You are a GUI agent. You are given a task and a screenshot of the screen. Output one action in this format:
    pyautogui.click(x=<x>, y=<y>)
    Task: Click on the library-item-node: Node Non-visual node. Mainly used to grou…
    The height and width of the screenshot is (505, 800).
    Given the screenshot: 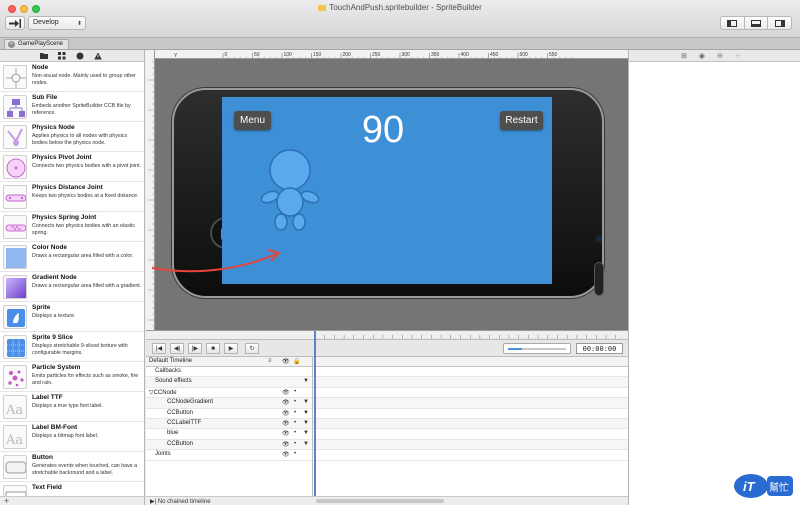 What is the action you would take?
    pyautogui.click(x=72, y=77)
    